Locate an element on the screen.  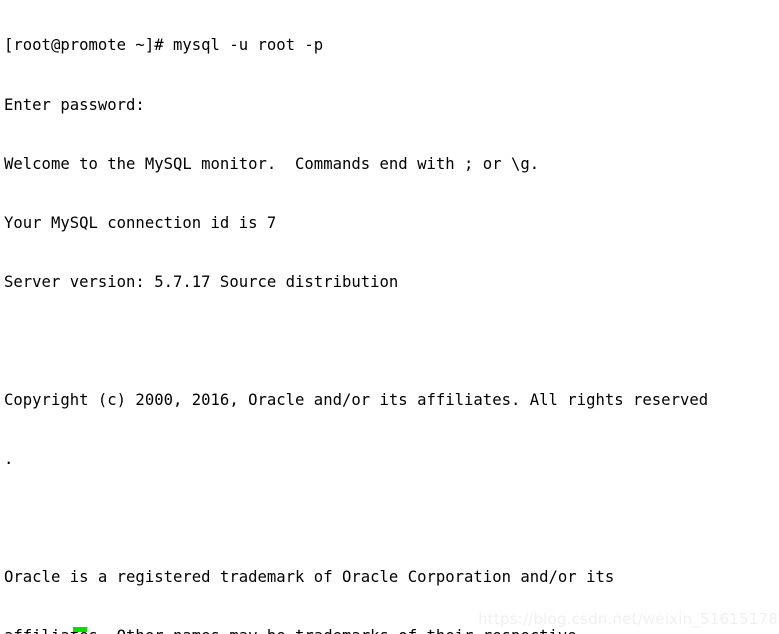
terminal-line: . is located at coordinates (9, 459).